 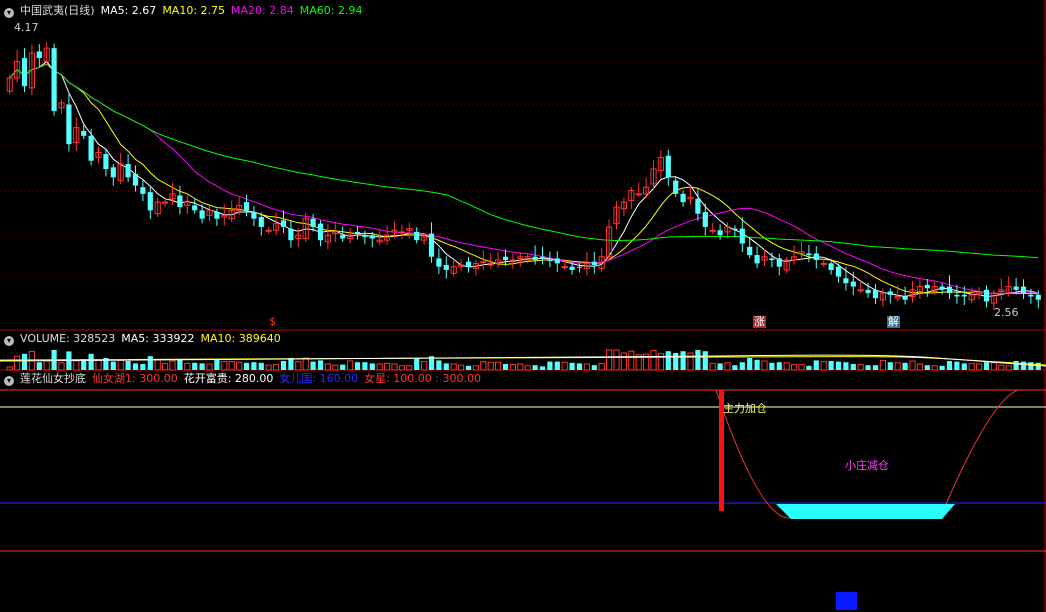 I want to click on bottom-zone-band, so click(x=865, y=511).